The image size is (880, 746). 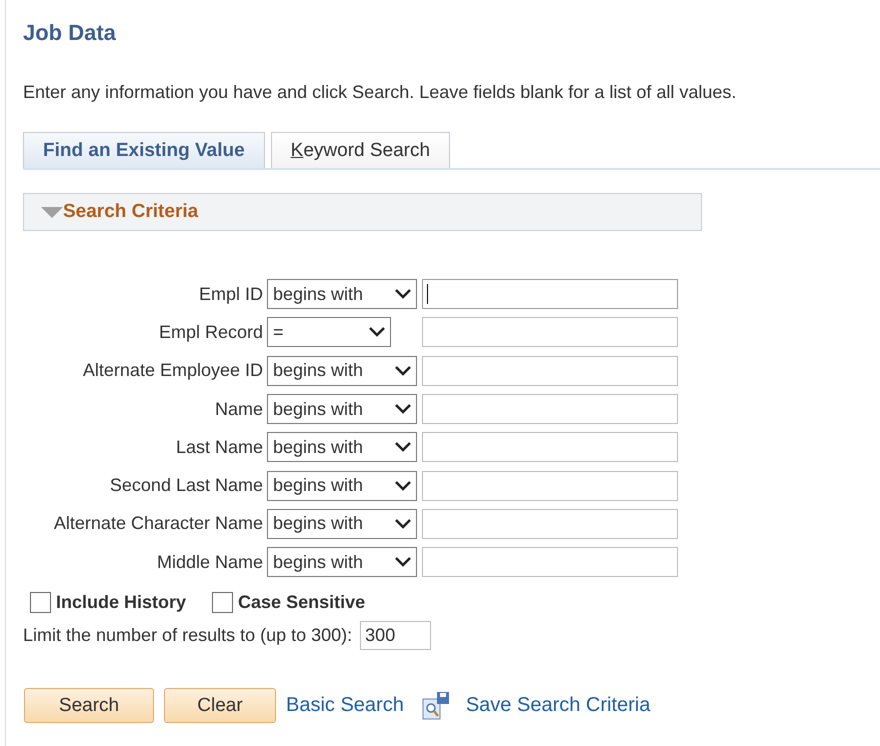 I want to click on checkbox-label: Include History, so click(x=121, y=603).